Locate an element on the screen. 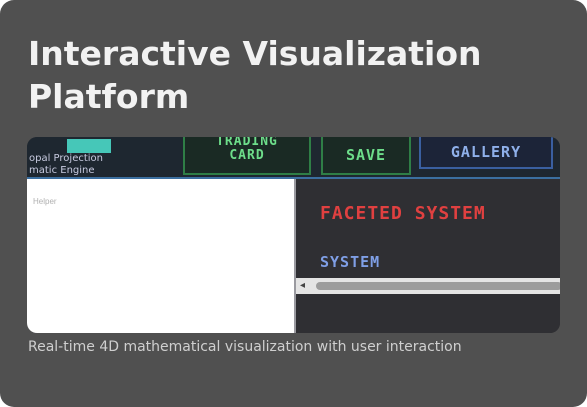  system-label: SYSTEM is located at coordinates (350, 262).